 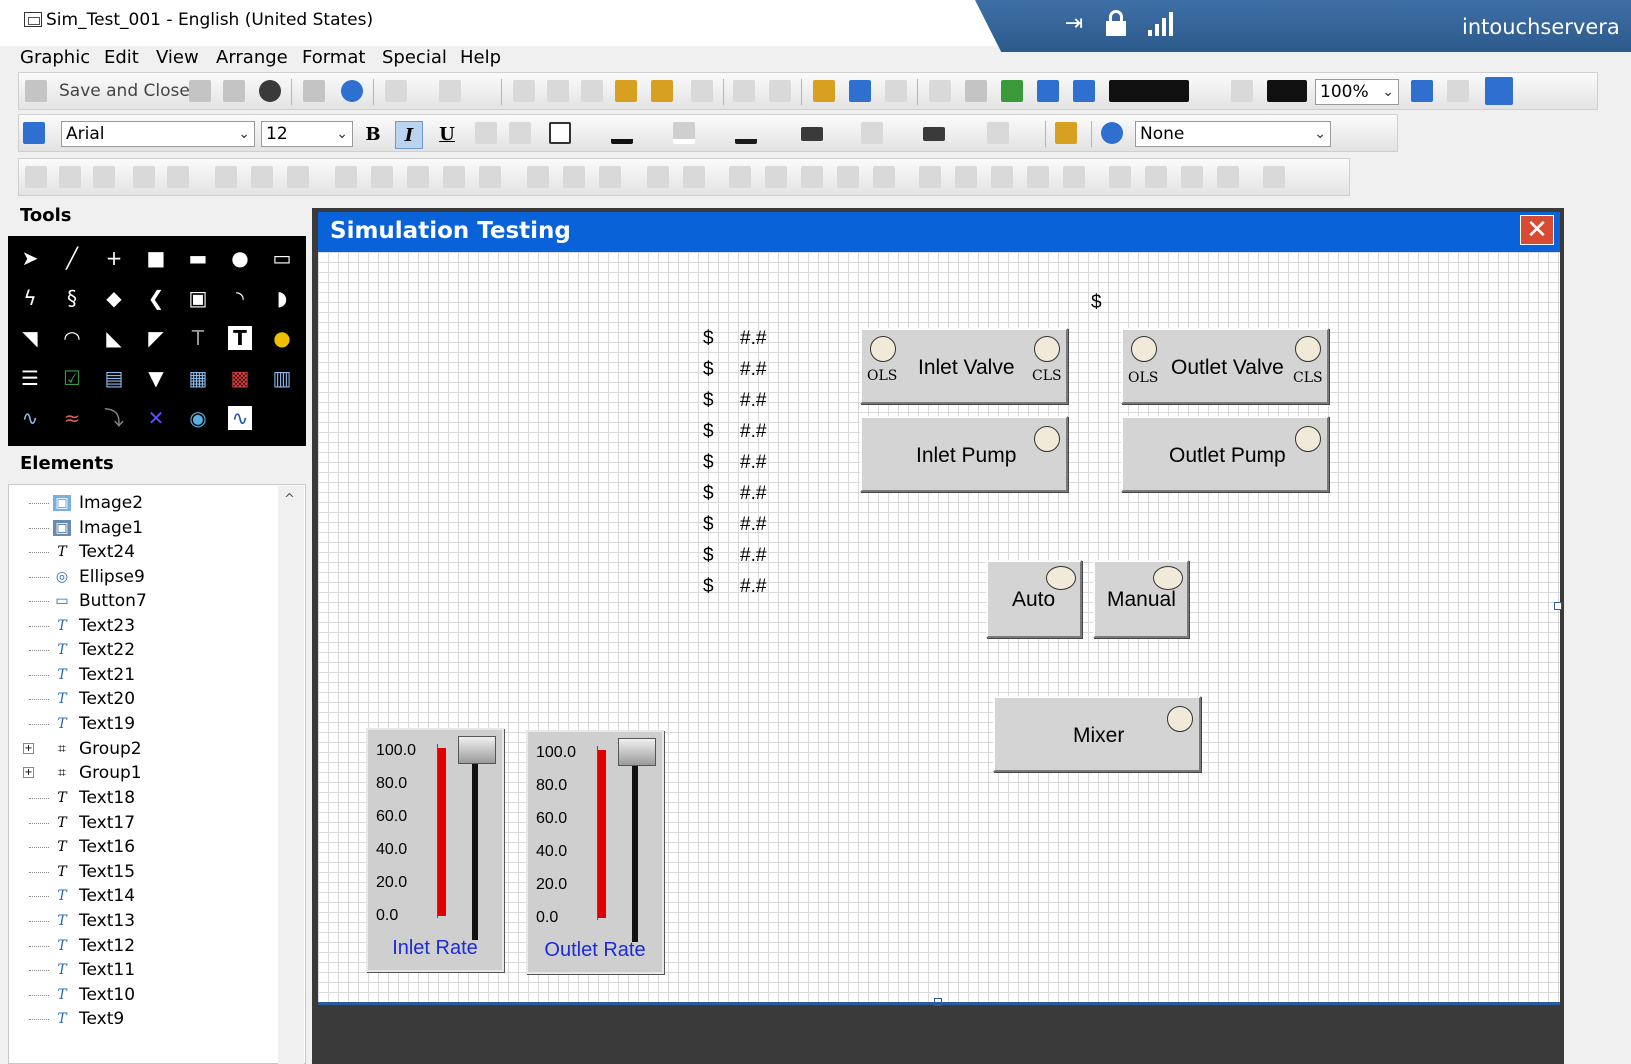 I want to click on align-center-icon, so click(x=262, y=177).